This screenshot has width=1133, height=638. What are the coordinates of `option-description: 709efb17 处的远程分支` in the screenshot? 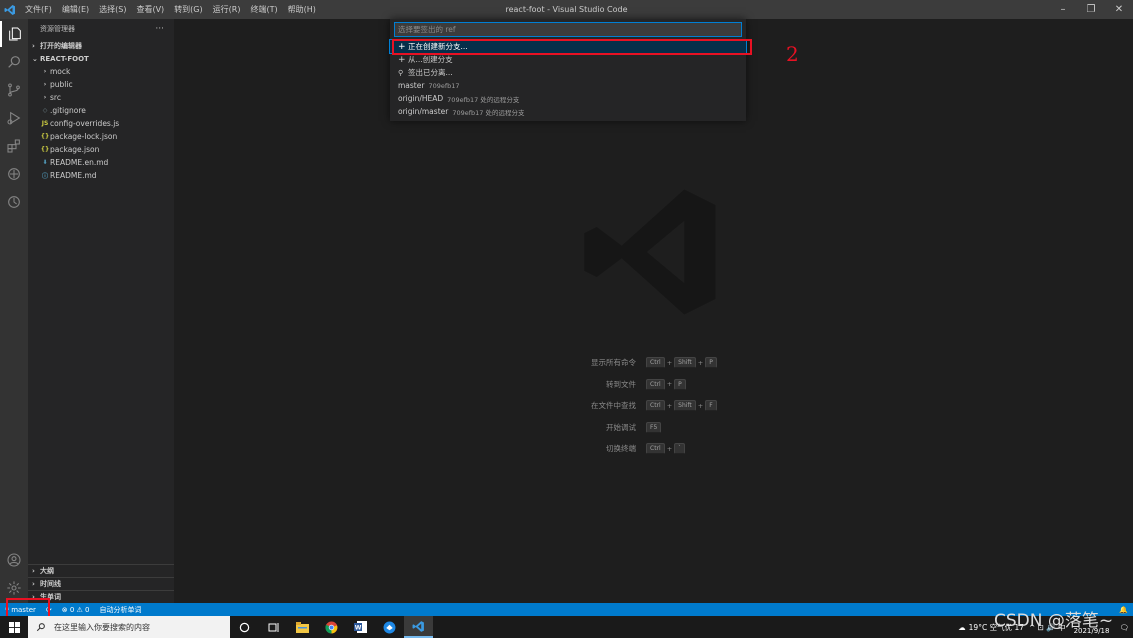 It's located at (488, 112).